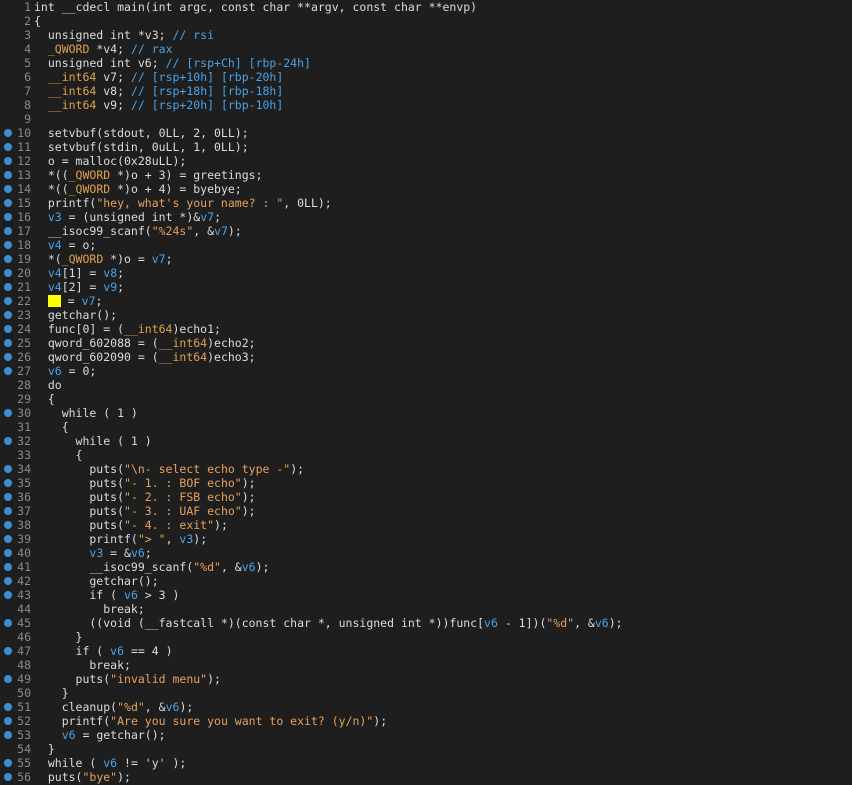  Describe the element at coordinates (110, 161) in the screenshot. I see `code-text: o = malloc(0x28uLL);` at that location.